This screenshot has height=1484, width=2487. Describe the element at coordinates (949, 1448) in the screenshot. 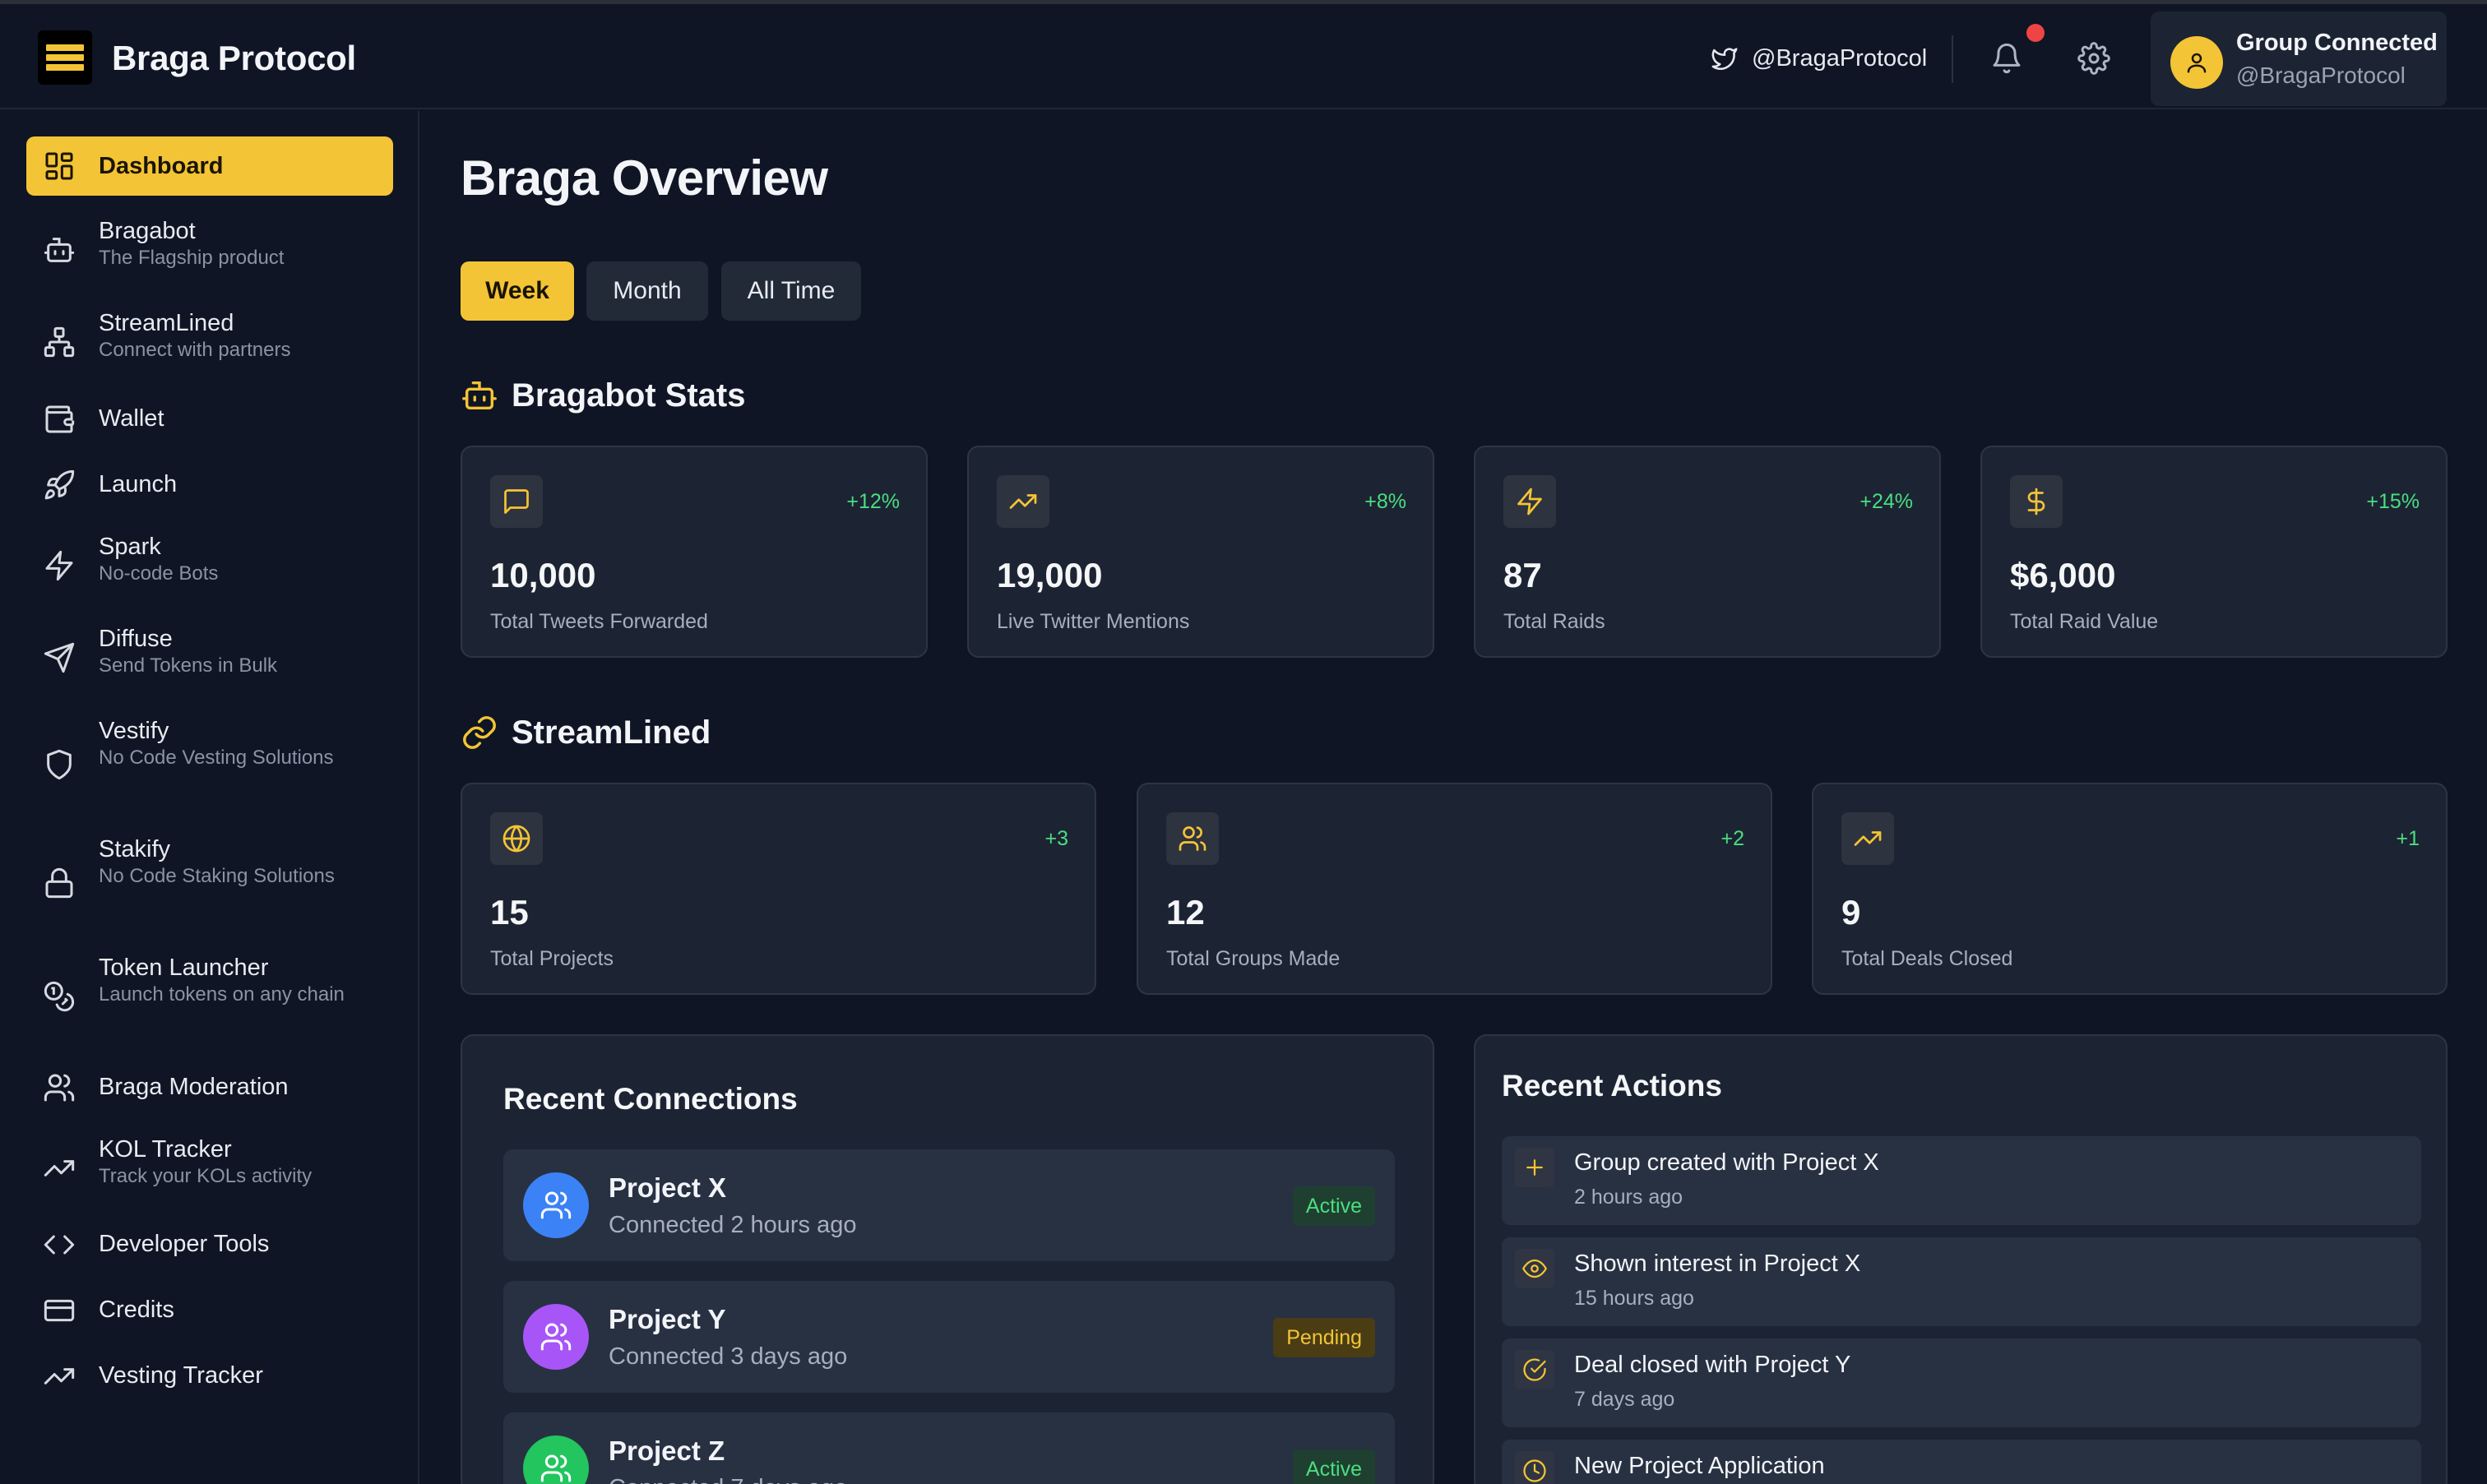

I see `connection-item: Project Z Connected 7 days ago Active` at that location.